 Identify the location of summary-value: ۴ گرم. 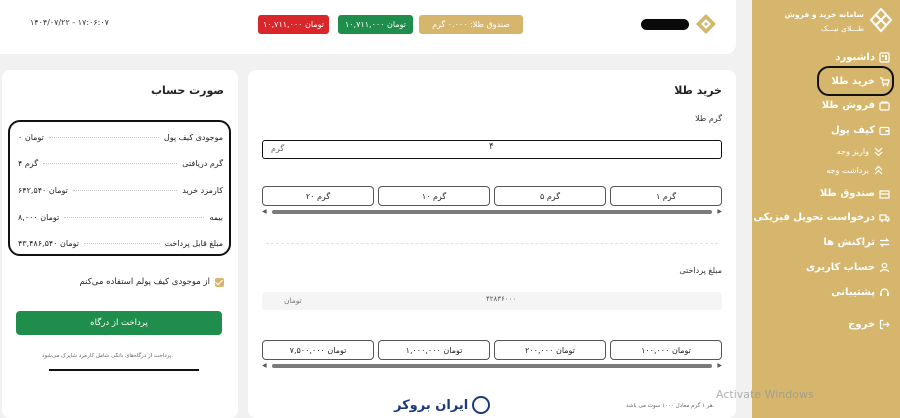
(28, 163).